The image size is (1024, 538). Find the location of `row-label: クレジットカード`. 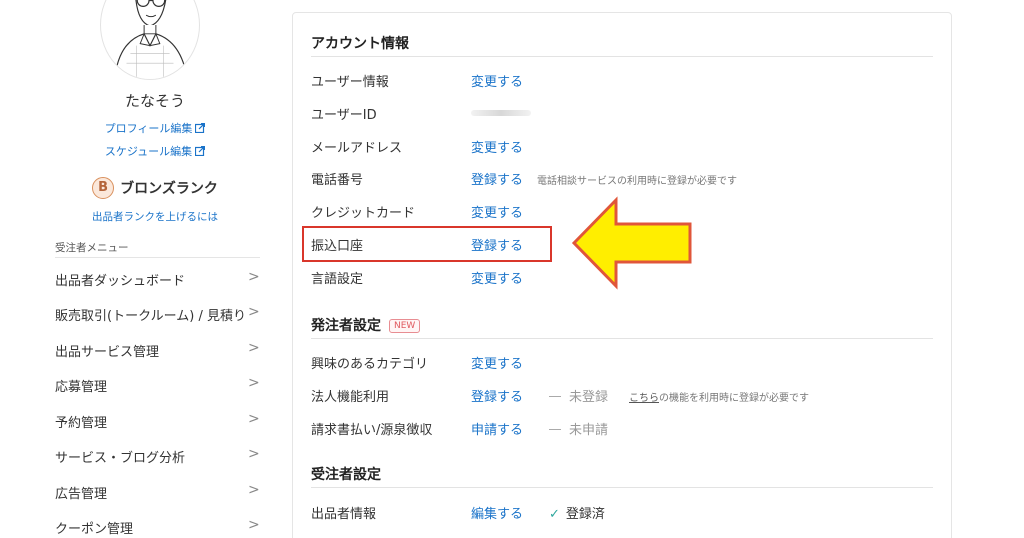

row-label: クレジットカード is located at coordinates (363, 213).